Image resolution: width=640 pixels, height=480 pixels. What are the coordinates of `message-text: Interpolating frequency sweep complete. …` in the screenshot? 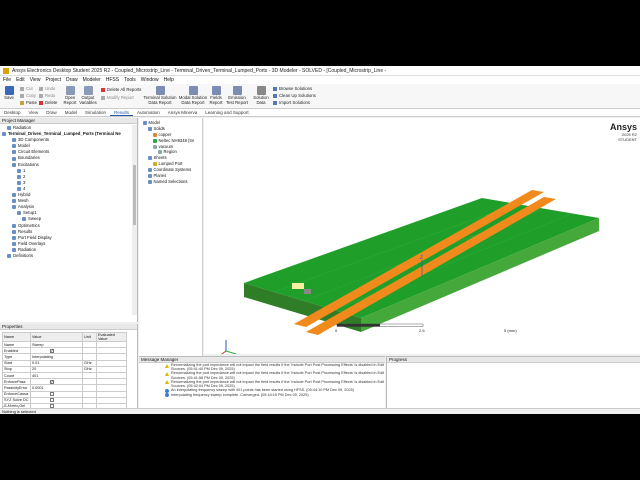 It's located at (240, 394).